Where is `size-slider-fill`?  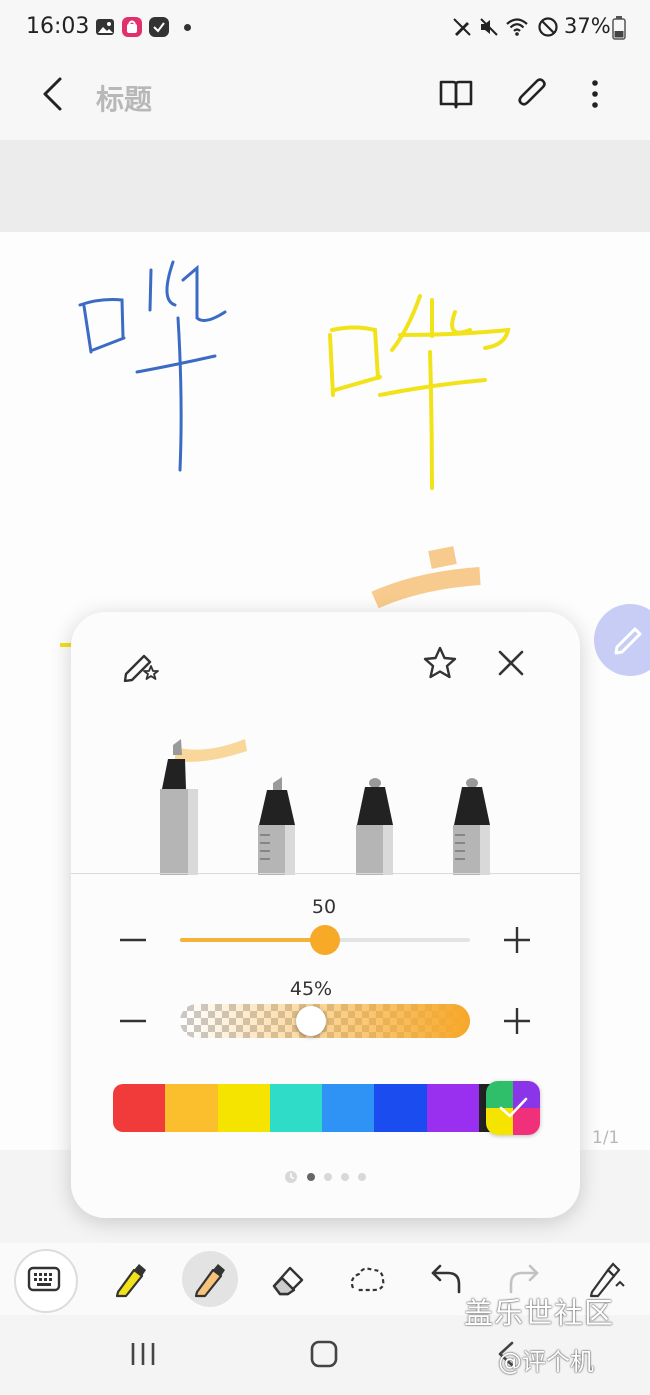 size-slider-fill is located at coordinates (252, 940).